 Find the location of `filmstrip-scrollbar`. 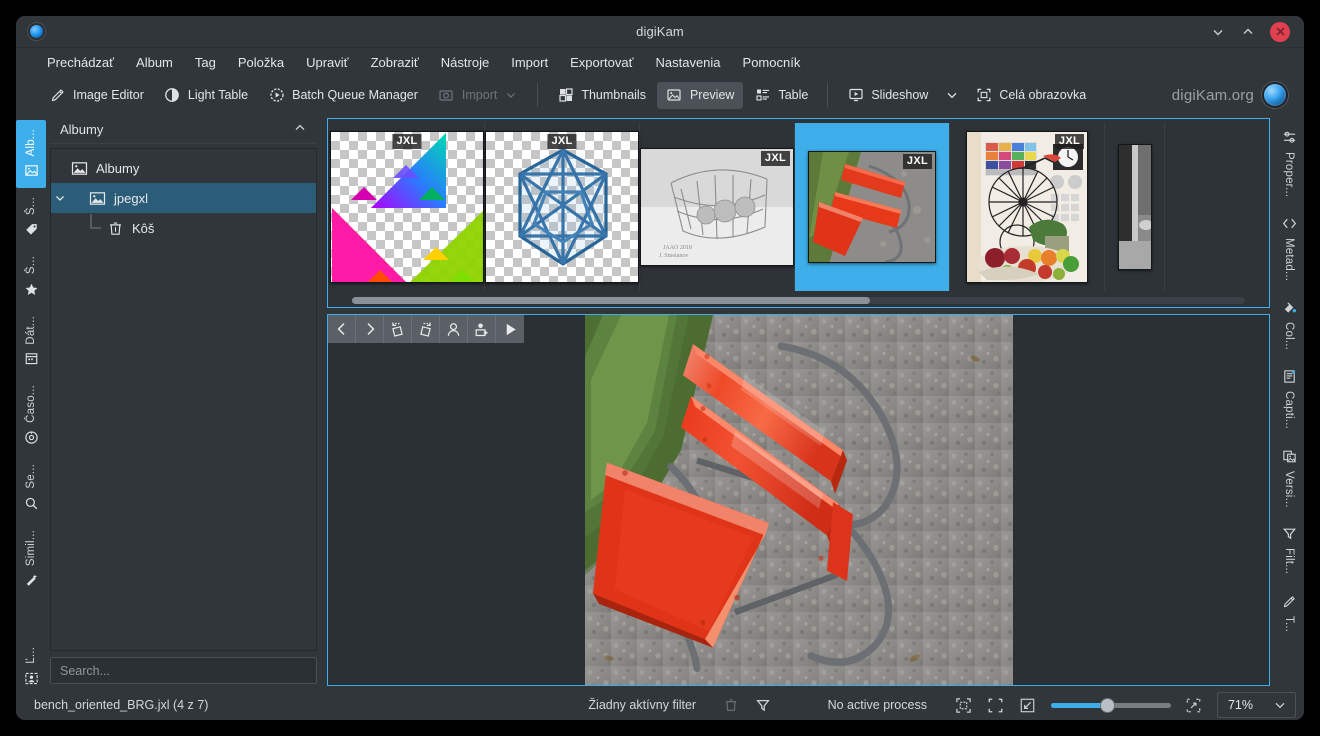

filmstrip-scrollbar is located at coordinates (798, 300).